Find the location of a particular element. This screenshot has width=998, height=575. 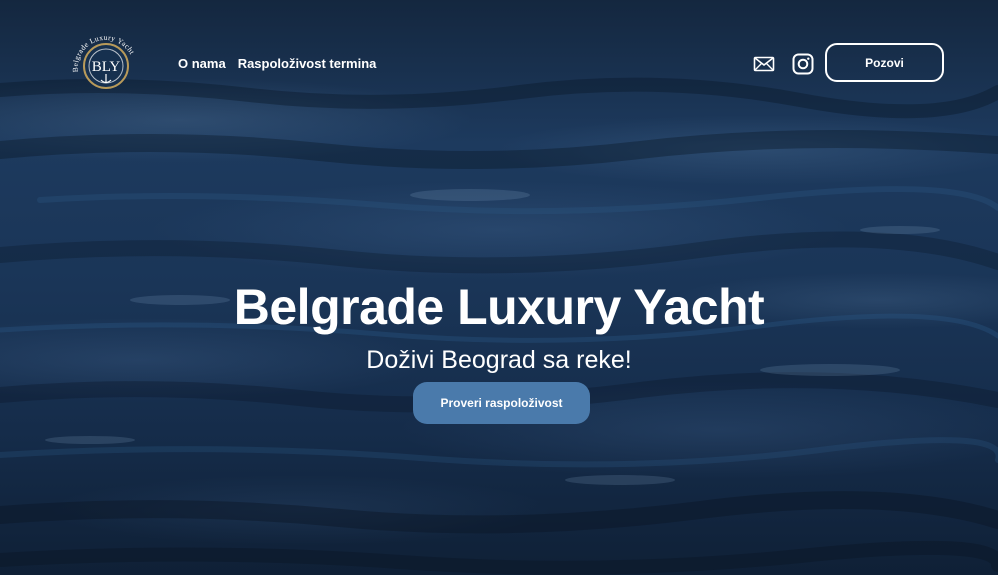

nav-link-raspolozivost: Raspoloživost termina is located at coordinates (307, 63).